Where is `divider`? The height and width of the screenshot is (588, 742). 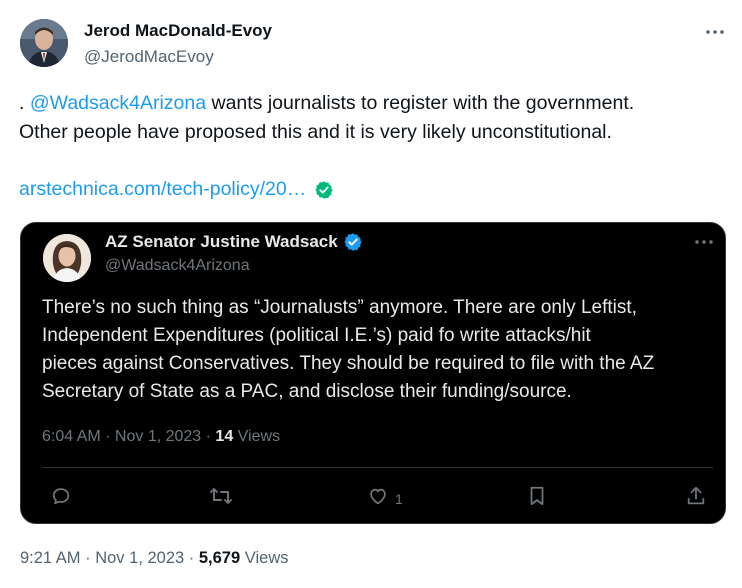
divider is located at coordinates (377, 467).